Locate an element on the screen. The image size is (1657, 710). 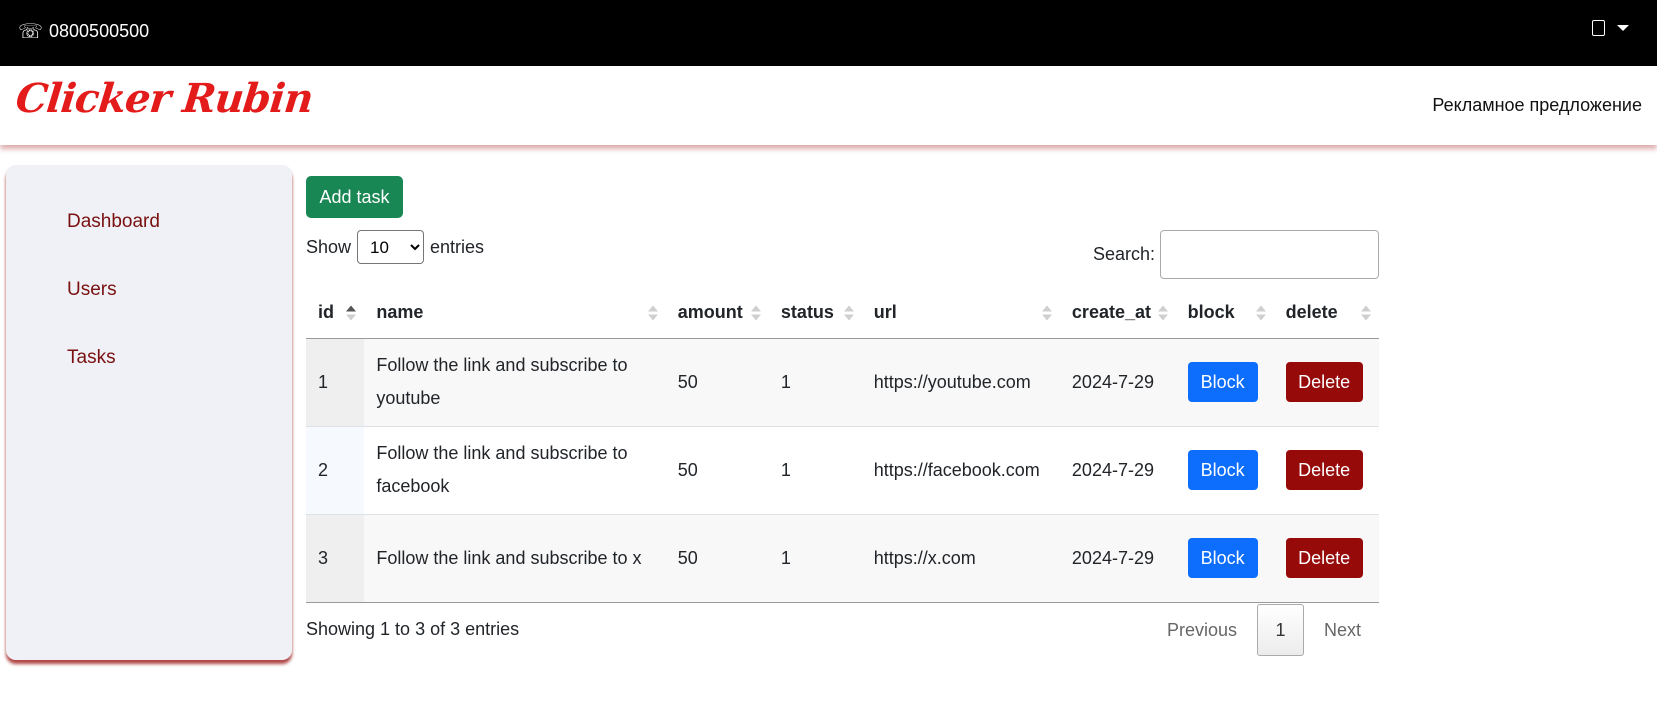
previous-page-button: Previous is located at coordinates (1202, 630).